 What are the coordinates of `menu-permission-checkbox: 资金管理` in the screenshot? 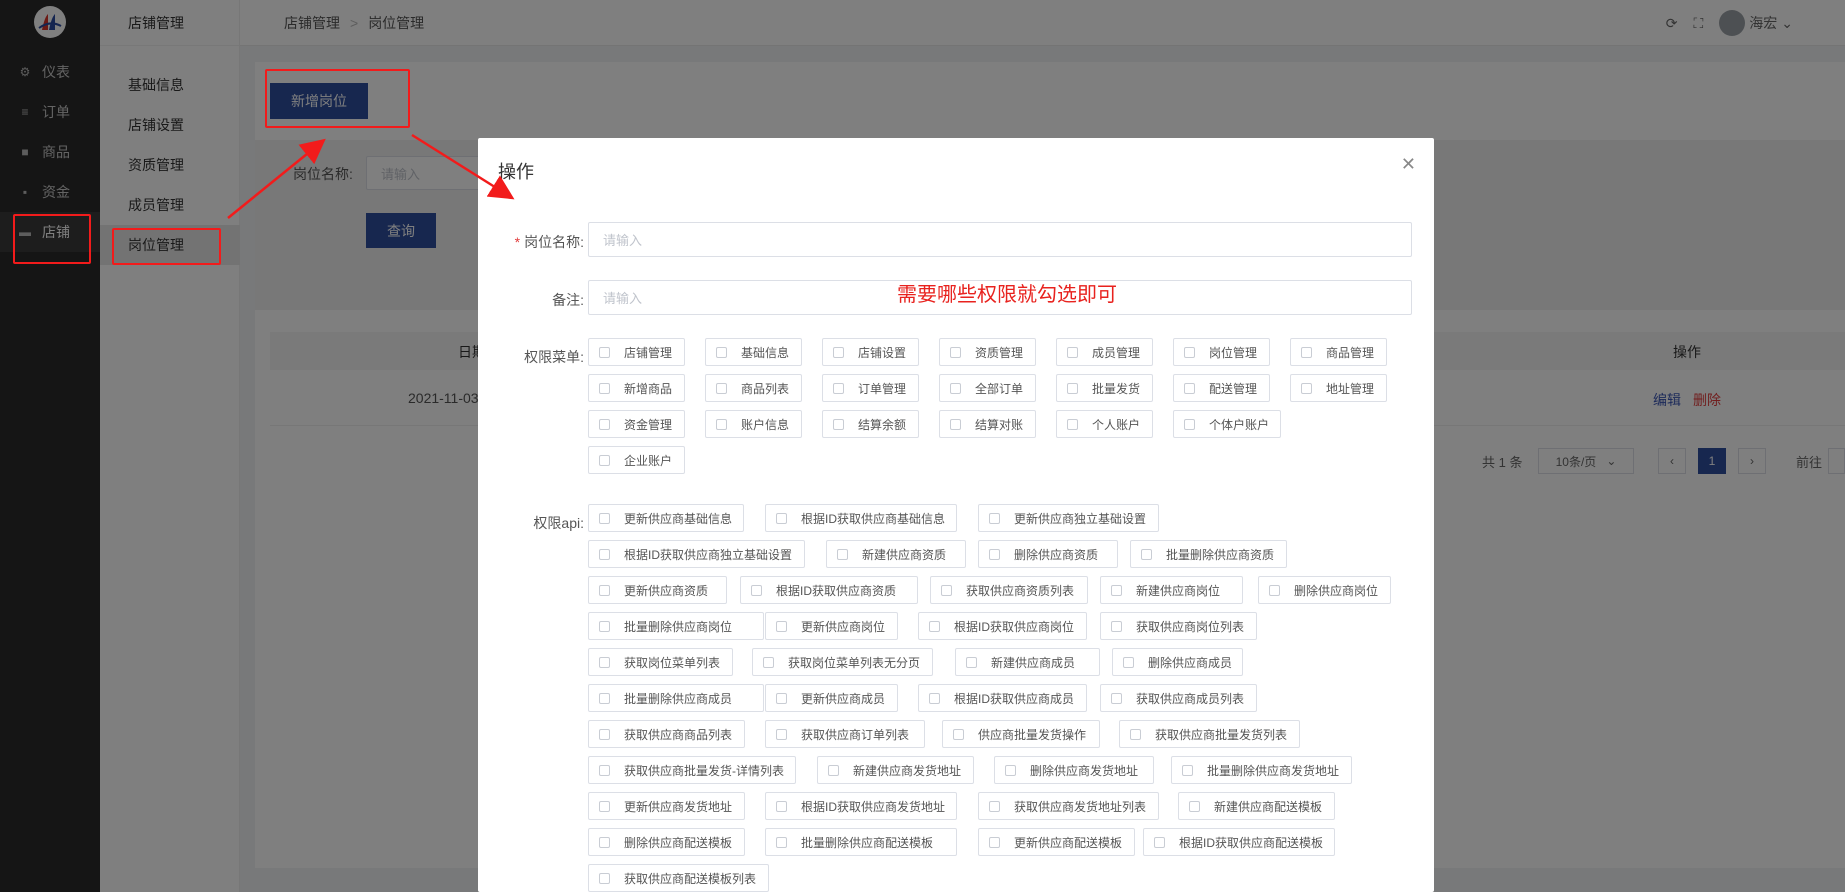 It's located at (636, 424).